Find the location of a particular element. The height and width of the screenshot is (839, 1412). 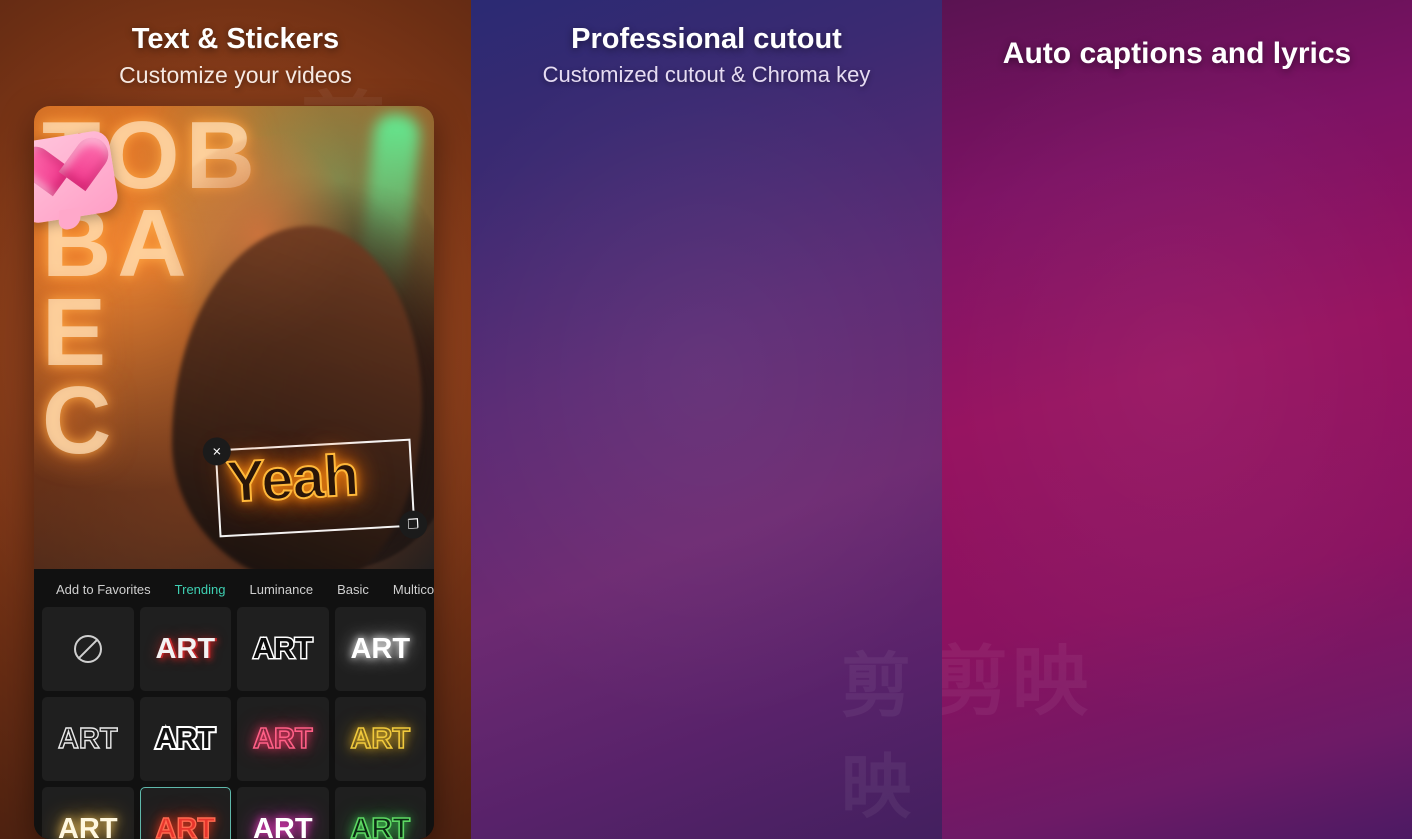

preset-art-red: ART is located at coordinates (185, 649).